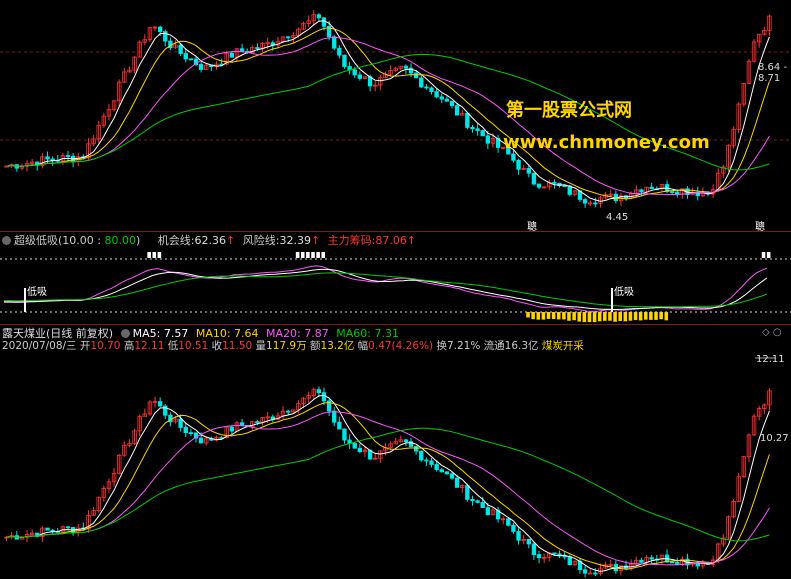 This screenshot has height=579, width=791. I want to click on ma5-label: MA5:, so click(146, 333).